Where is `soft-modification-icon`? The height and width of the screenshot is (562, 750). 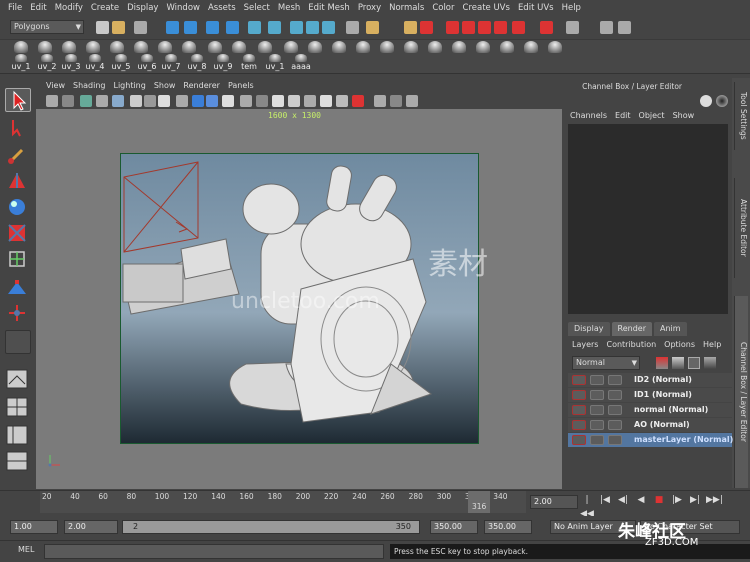
soft-modification-icon is located at coordinates (18, 288).